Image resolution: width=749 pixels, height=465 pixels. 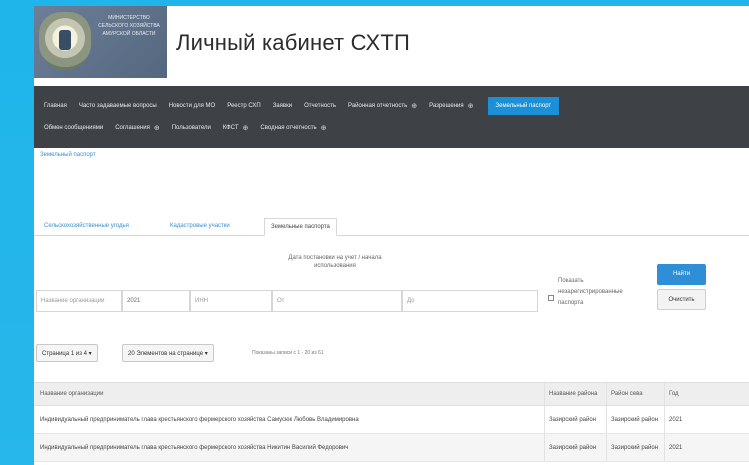 What do you see at coordinates (68, 155) in the screenshot?
I see `breadcrumb: Земельный паспорт` at bounding box center [68, 155].